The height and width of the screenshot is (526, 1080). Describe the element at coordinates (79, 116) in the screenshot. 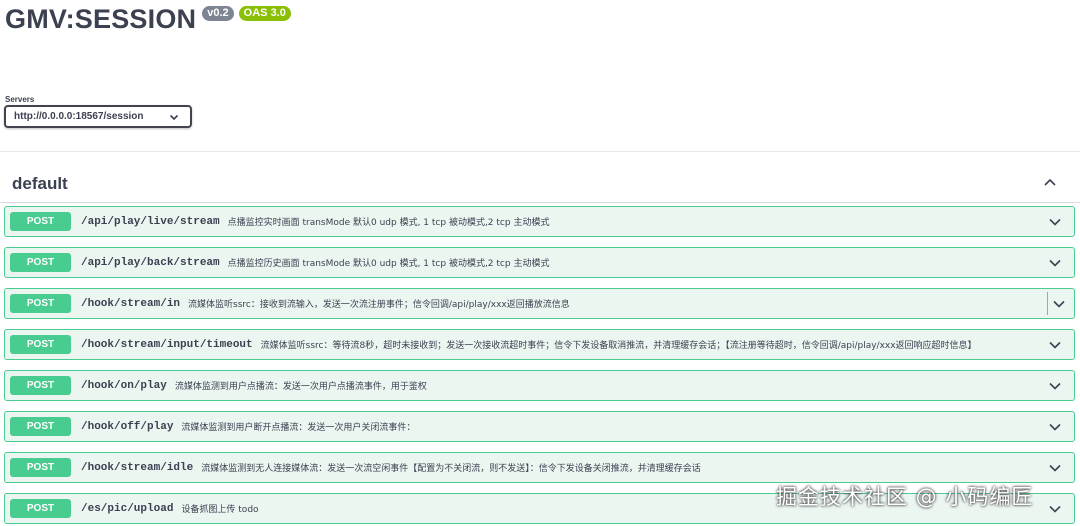

I see `servers-selected-value: http://0.0.0.0:18567/session` at that location.